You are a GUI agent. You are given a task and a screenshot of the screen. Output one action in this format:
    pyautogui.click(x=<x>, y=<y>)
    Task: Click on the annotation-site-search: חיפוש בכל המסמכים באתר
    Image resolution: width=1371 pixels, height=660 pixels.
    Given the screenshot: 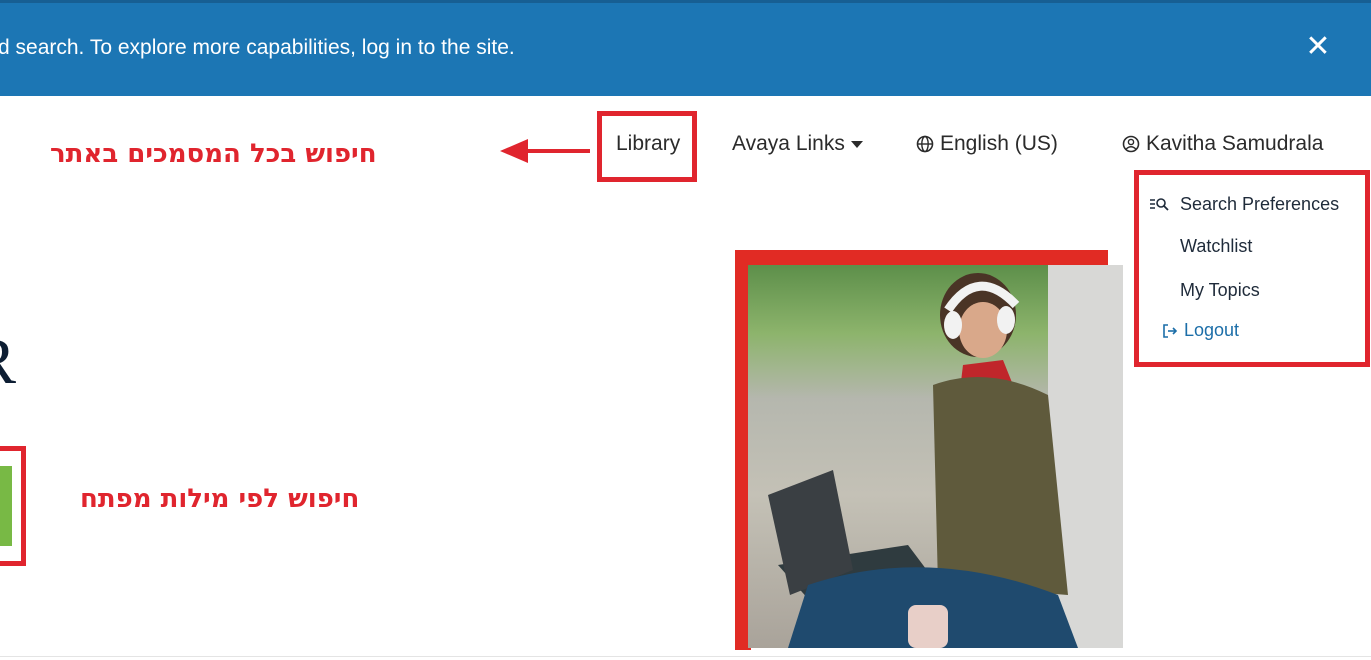 What is the action you would take?
    pyautogui.click(x=213, y=154)
    